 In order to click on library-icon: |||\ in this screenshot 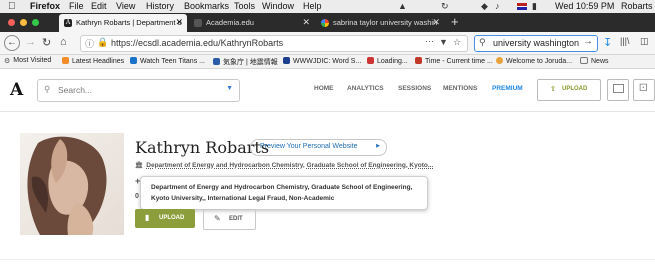, I will do `click(625, 41)`.